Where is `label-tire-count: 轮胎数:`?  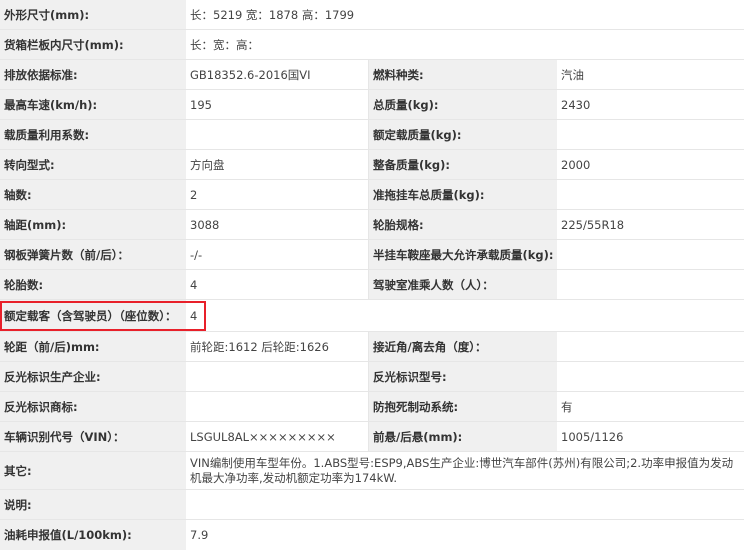
label-tire-count: 轮胎数: is located at coordinates (93, 284).